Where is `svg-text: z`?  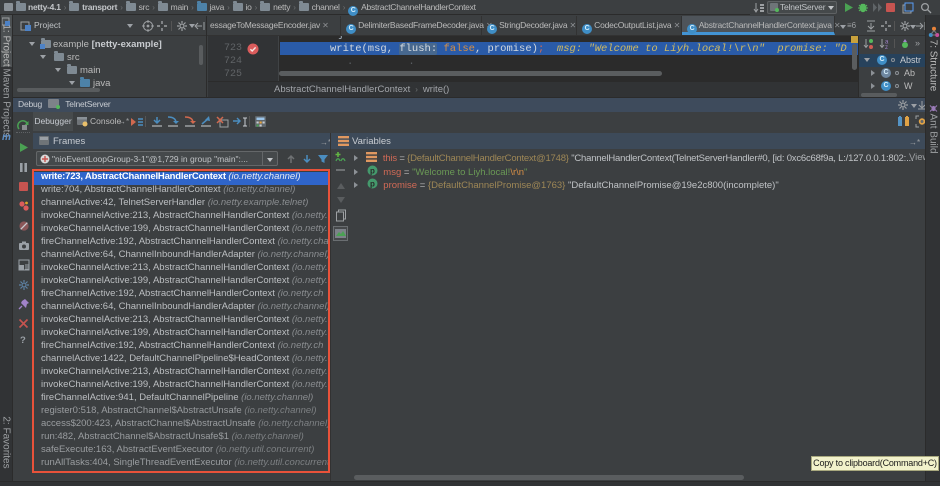 svg-text: z is located at coordinates (886, 47).